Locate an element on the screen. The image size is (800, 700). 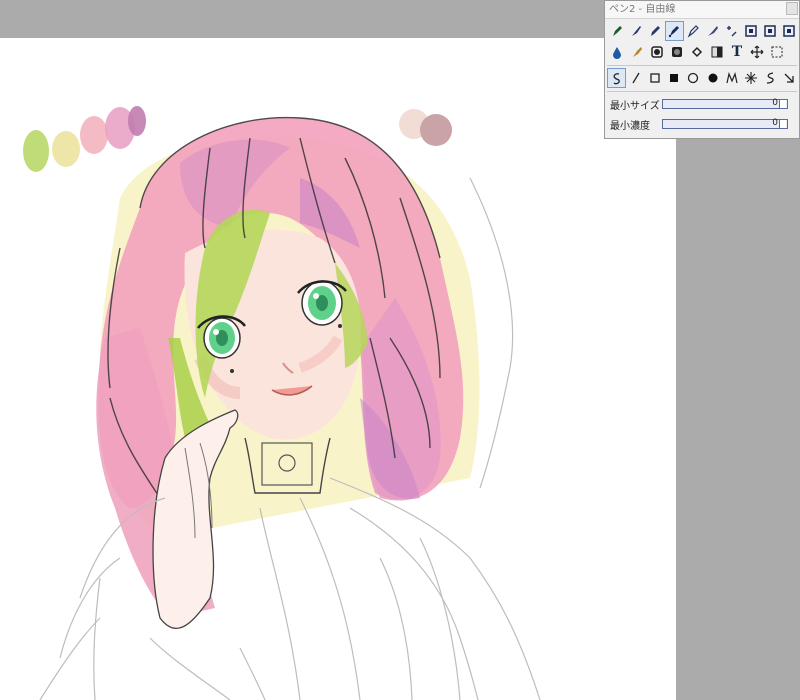
min-size-slider-row: 最小サイズ 0 is located at coordinates (702, 104).